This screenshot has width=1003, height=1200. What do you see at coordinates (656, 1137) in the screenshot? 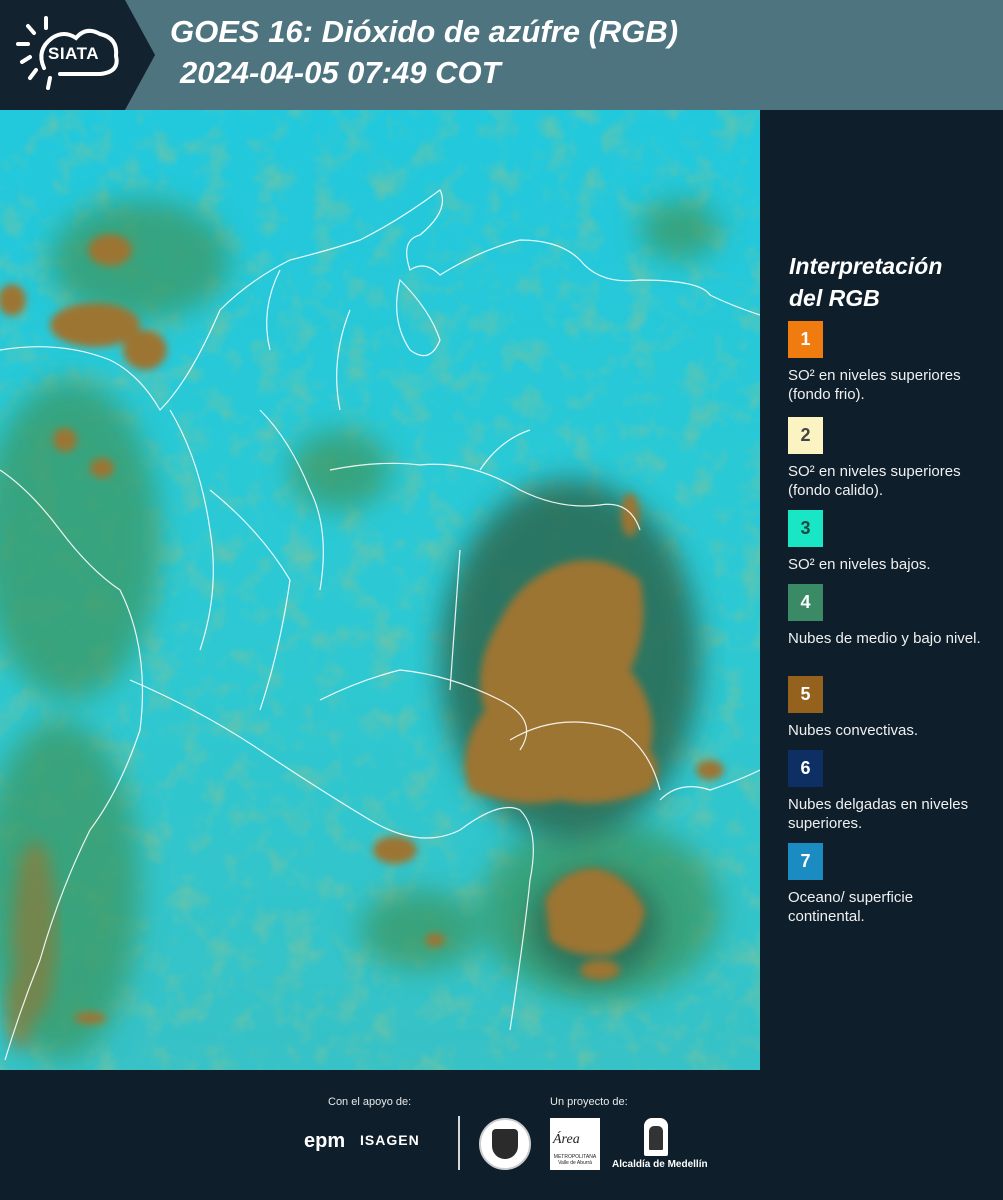
I see `alcaldia-emblem-icon` at bounding box center [656, 1137].